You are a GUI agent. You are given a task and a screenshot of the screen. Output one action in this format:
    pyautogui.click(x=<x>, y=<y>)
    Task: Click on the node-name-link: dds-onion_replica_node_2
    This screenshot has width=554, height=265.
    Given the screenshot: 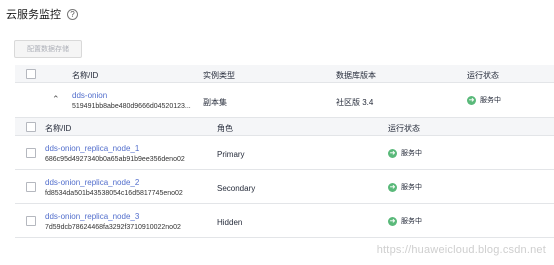 What is the action you would take?
    pyautogui.click(x=92, y=182)
    